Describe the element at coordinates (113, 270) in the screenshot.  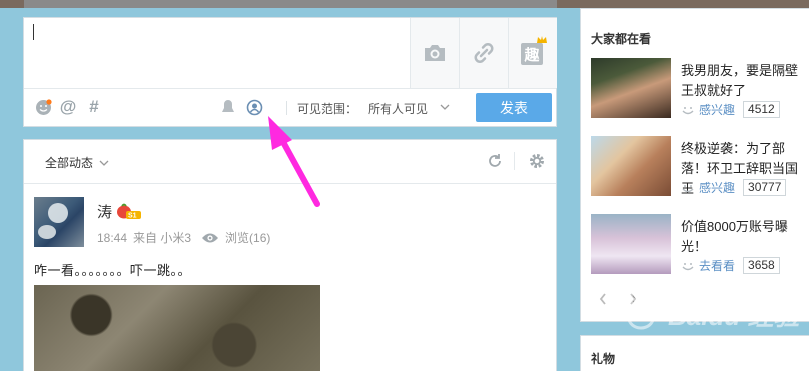
I see `post-text: 咋一看。。。。。。。吓一跳。。` at that location.